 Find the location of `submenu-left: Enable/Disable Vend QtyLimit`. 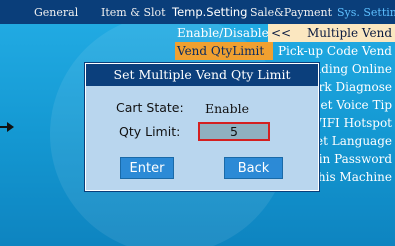

submenu-left: Enable/Disable Vend QtyLimit is located at coordinates (224, 42).